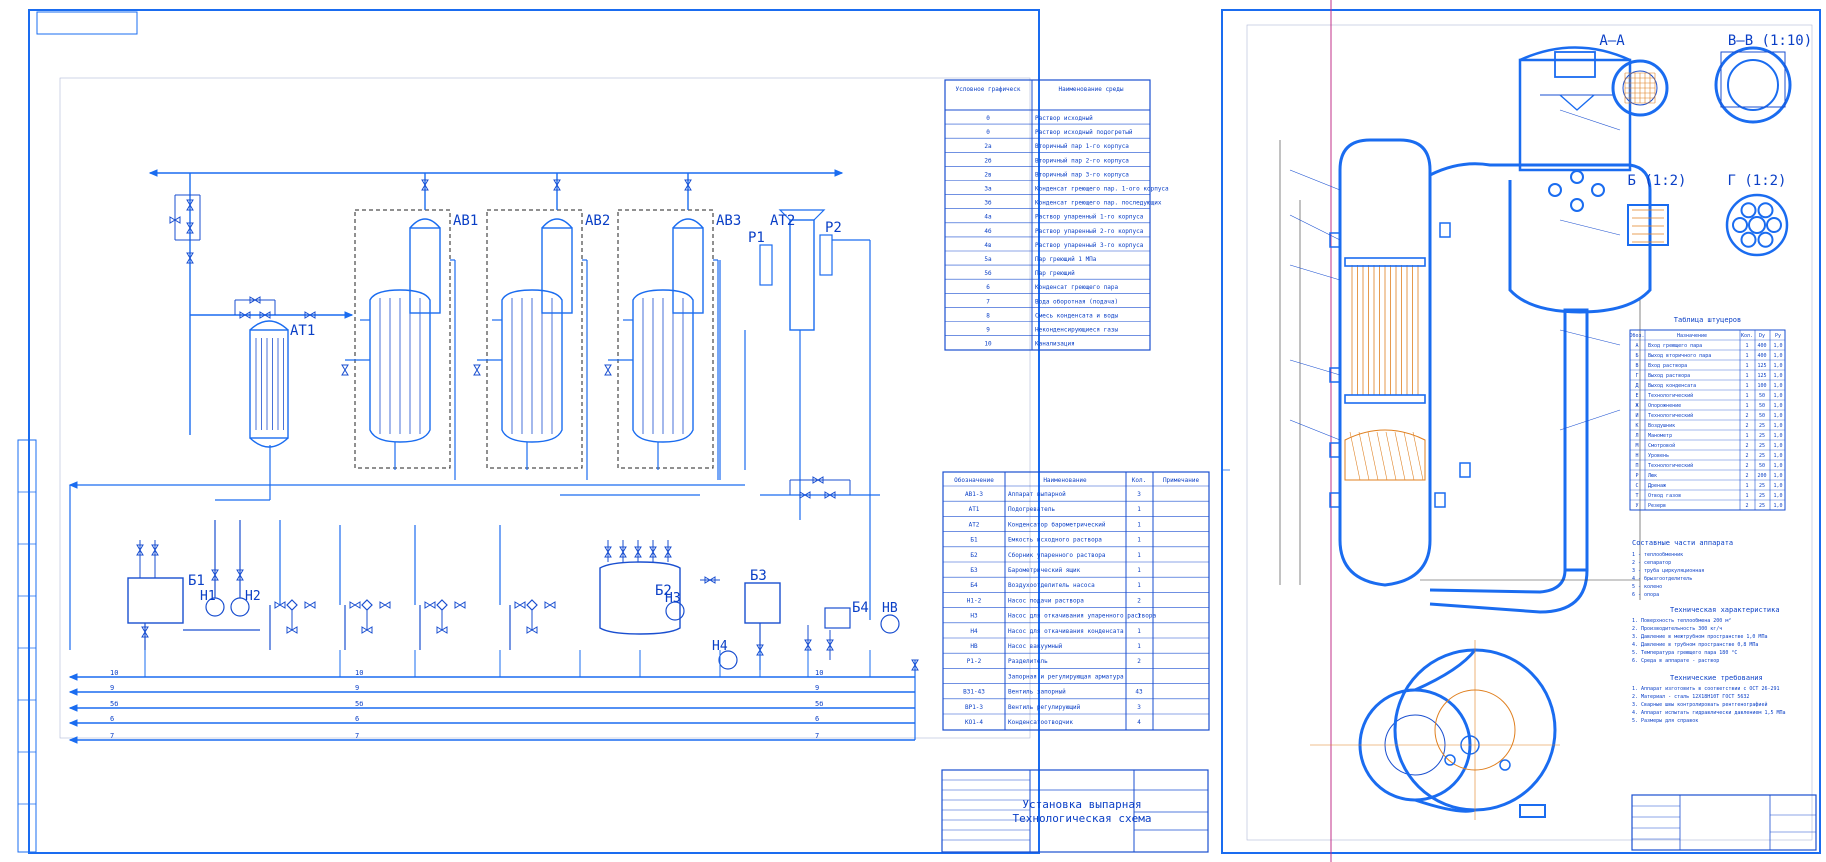 This screenshot has width=1826, height=862. What do you see at coordinates (1575, 54) in the screenshot?
I see `upper-shell-dome` at bounding box center [1575, 54].